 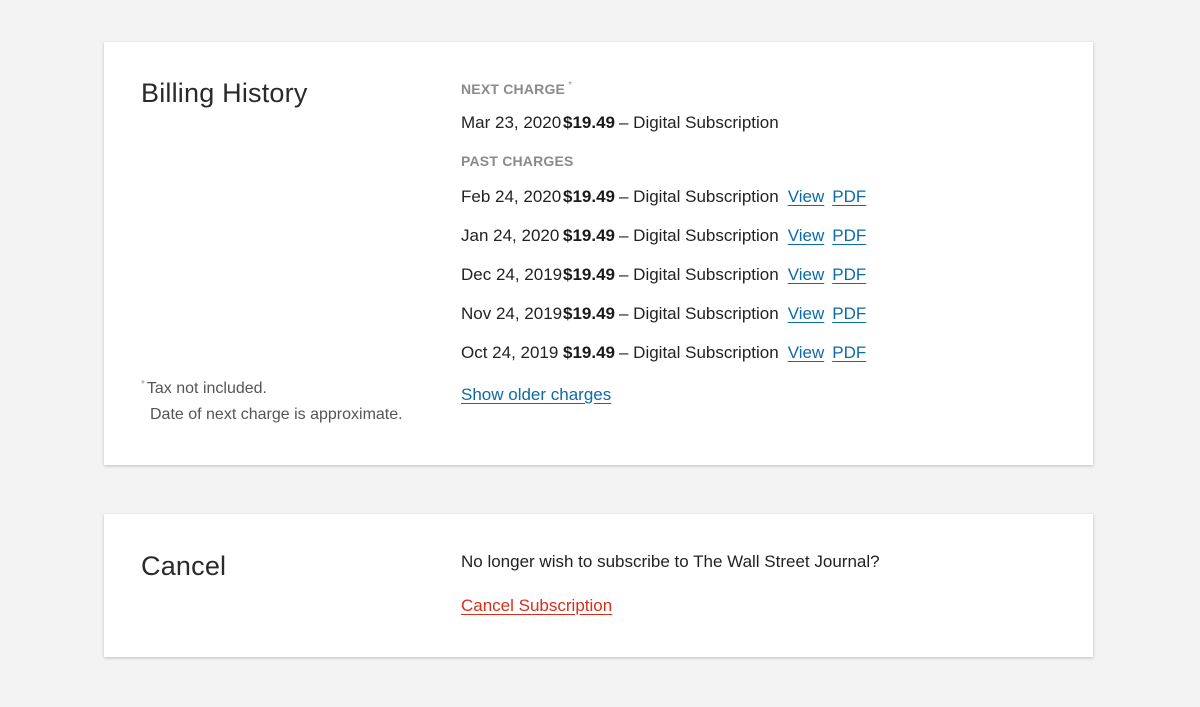 What do you see at coordinates (511, 122) in the screenshot?
I see `charge-date: Mar 23, 2020` at bounding box center [511, 122].